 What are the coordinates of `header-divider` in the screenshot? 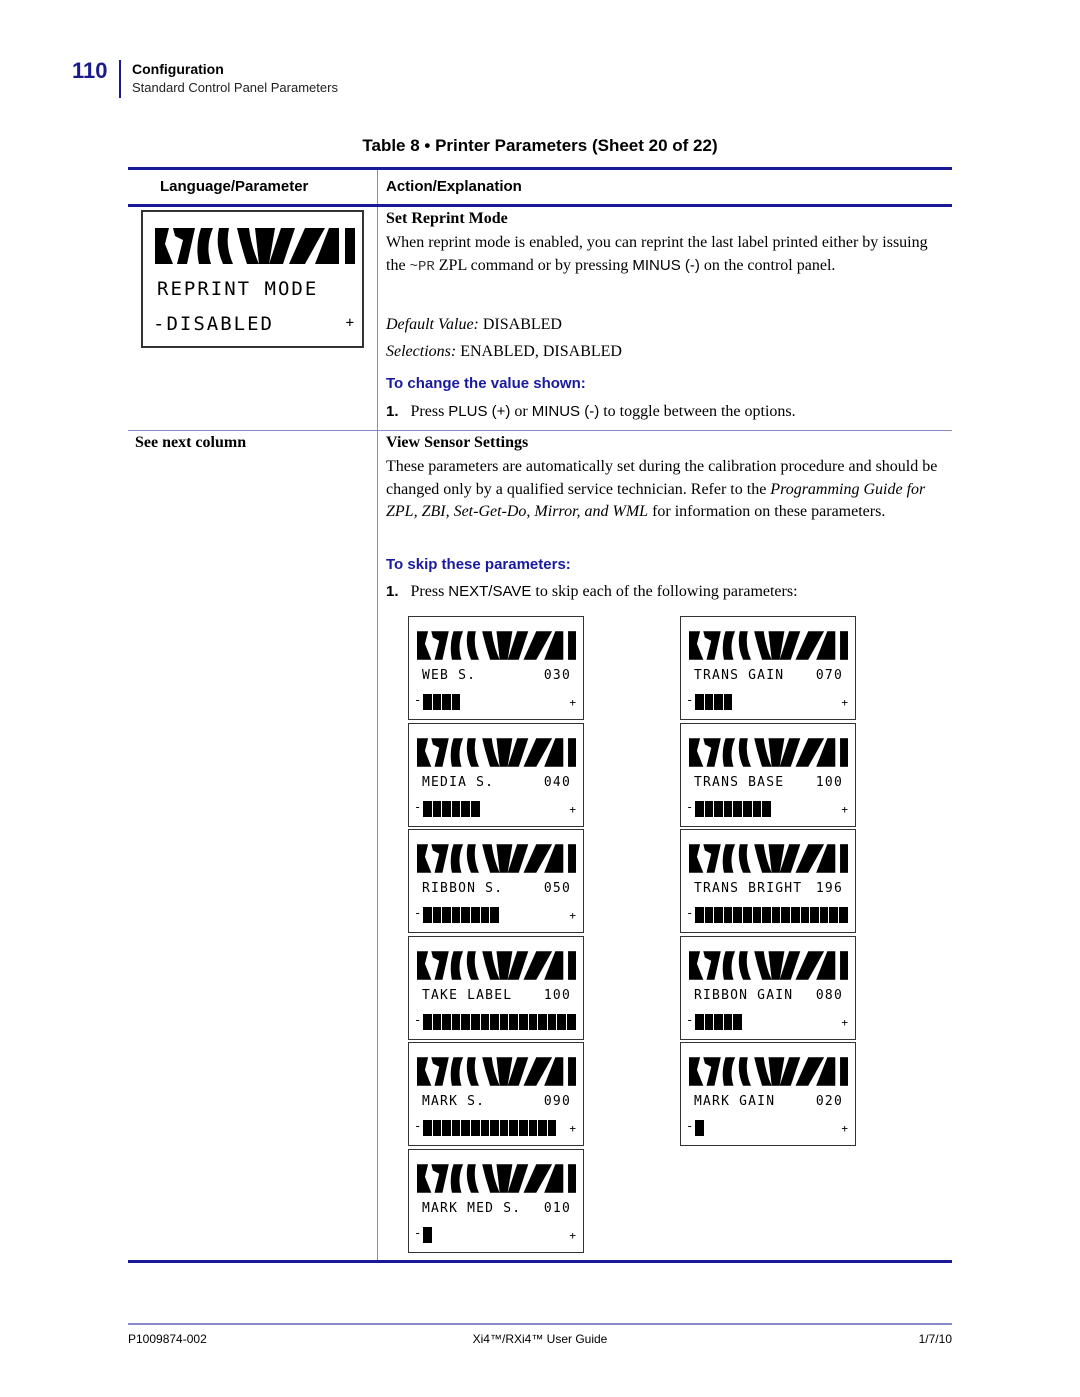 It's located at (120, 79).